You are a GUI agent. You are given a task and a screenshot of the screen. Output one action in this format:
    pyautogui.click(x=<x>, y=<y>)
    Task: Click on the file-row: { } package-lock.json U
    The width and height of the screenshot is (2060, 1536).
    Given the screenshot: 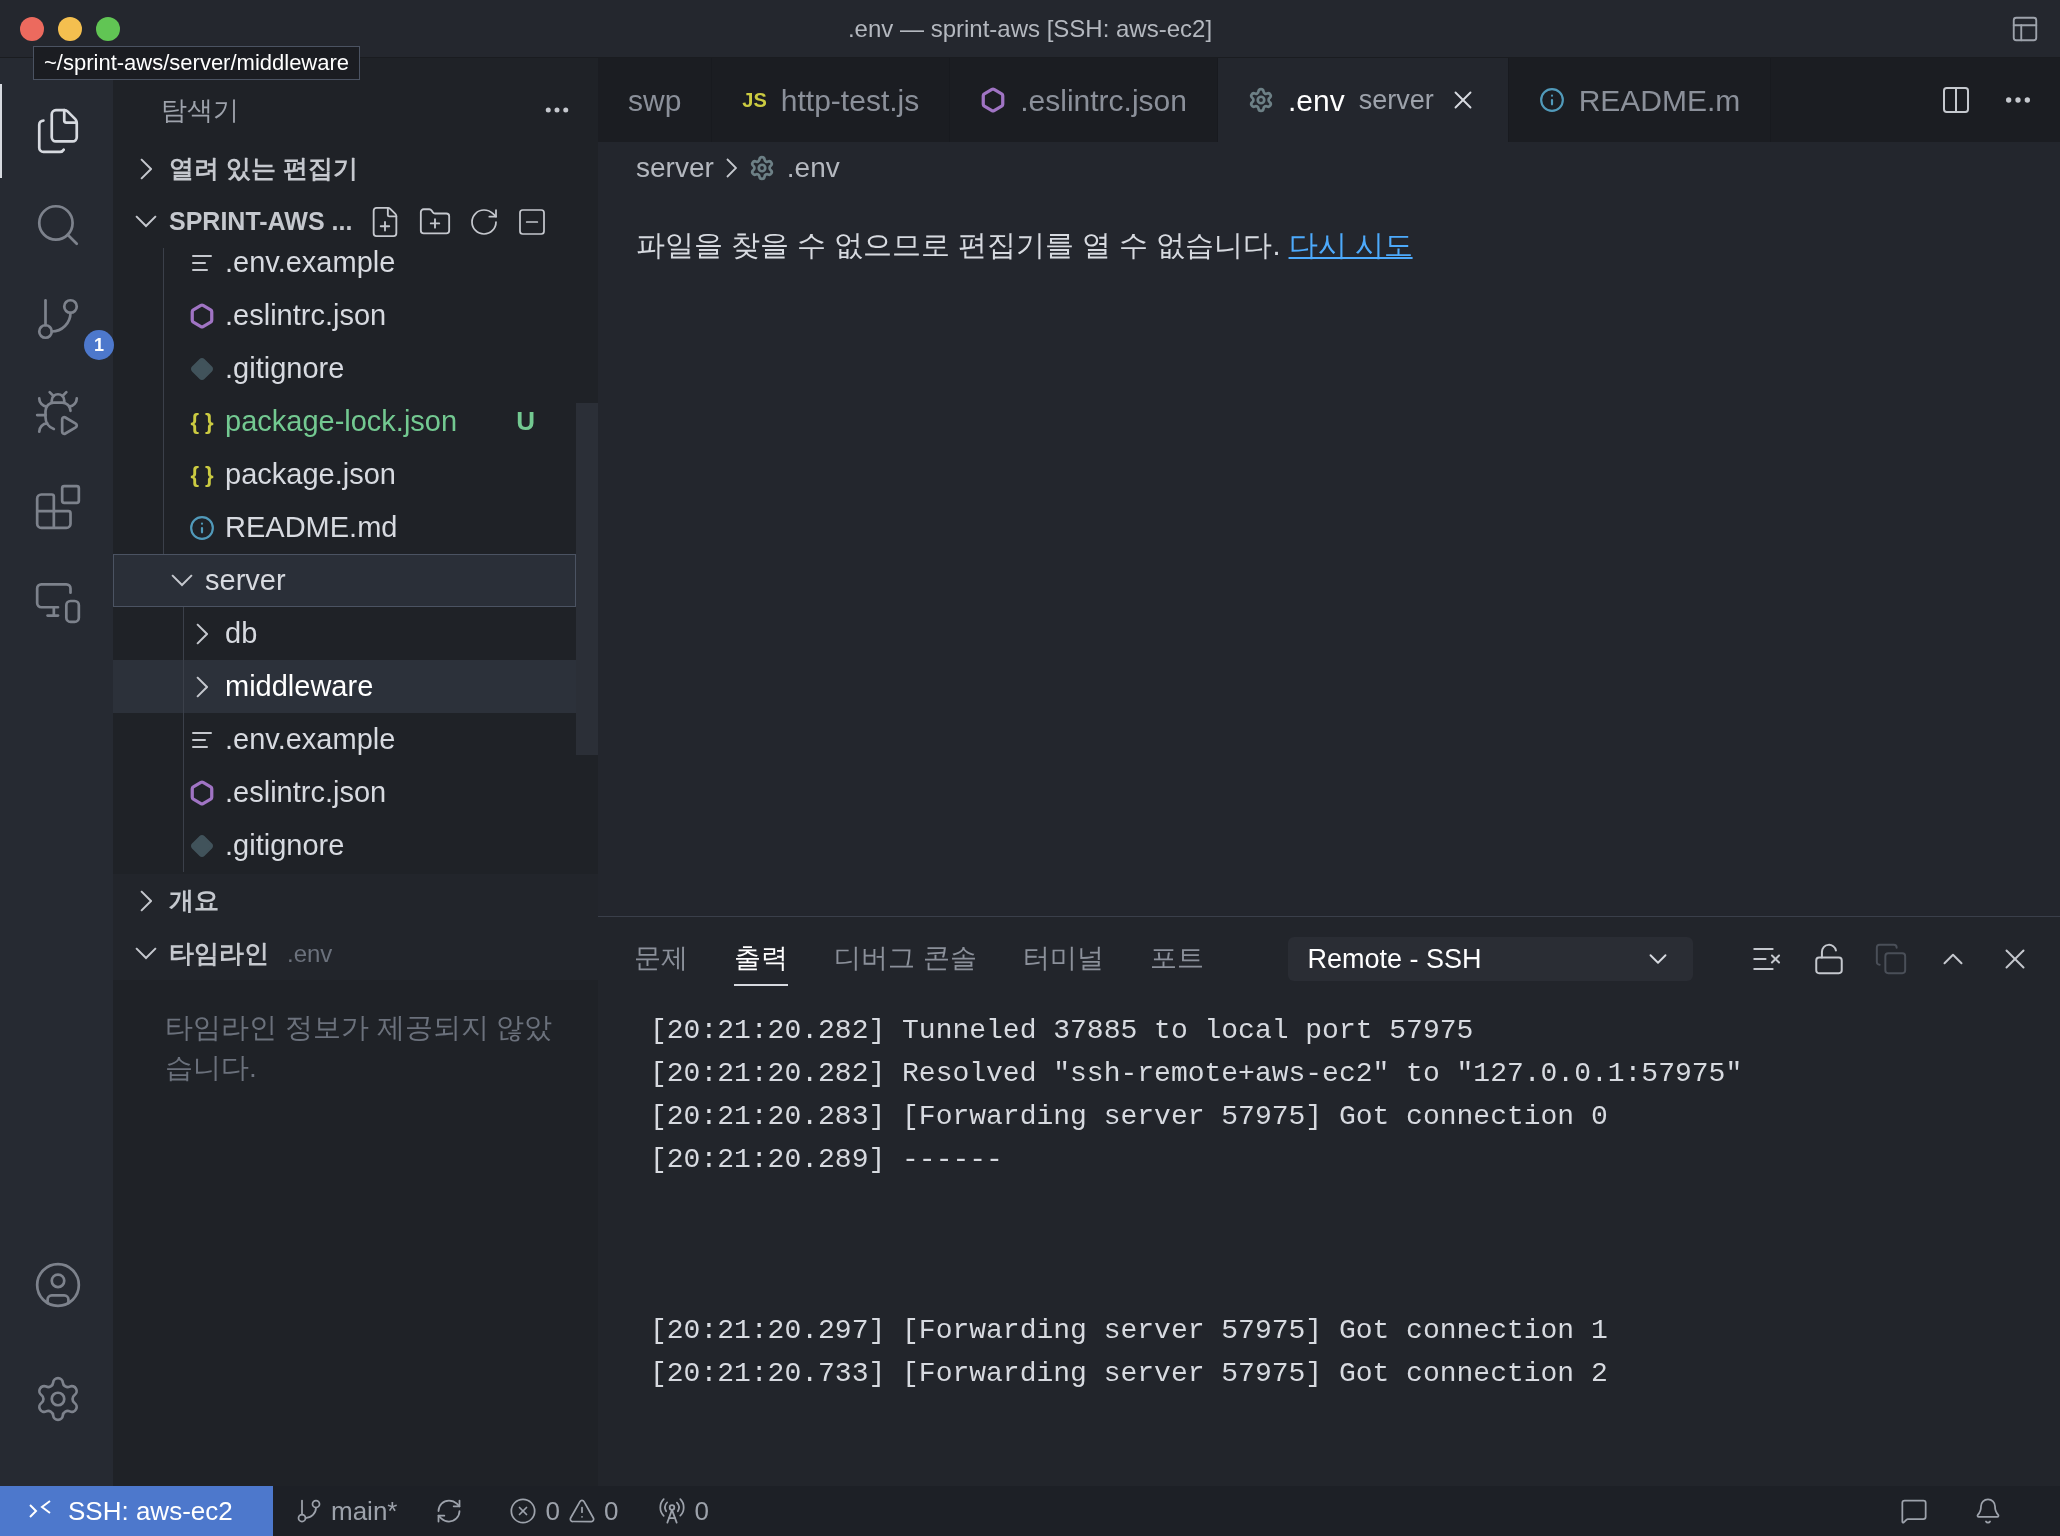 What is the action you would take?
    pyautogui.click(x=344, y=421)
    